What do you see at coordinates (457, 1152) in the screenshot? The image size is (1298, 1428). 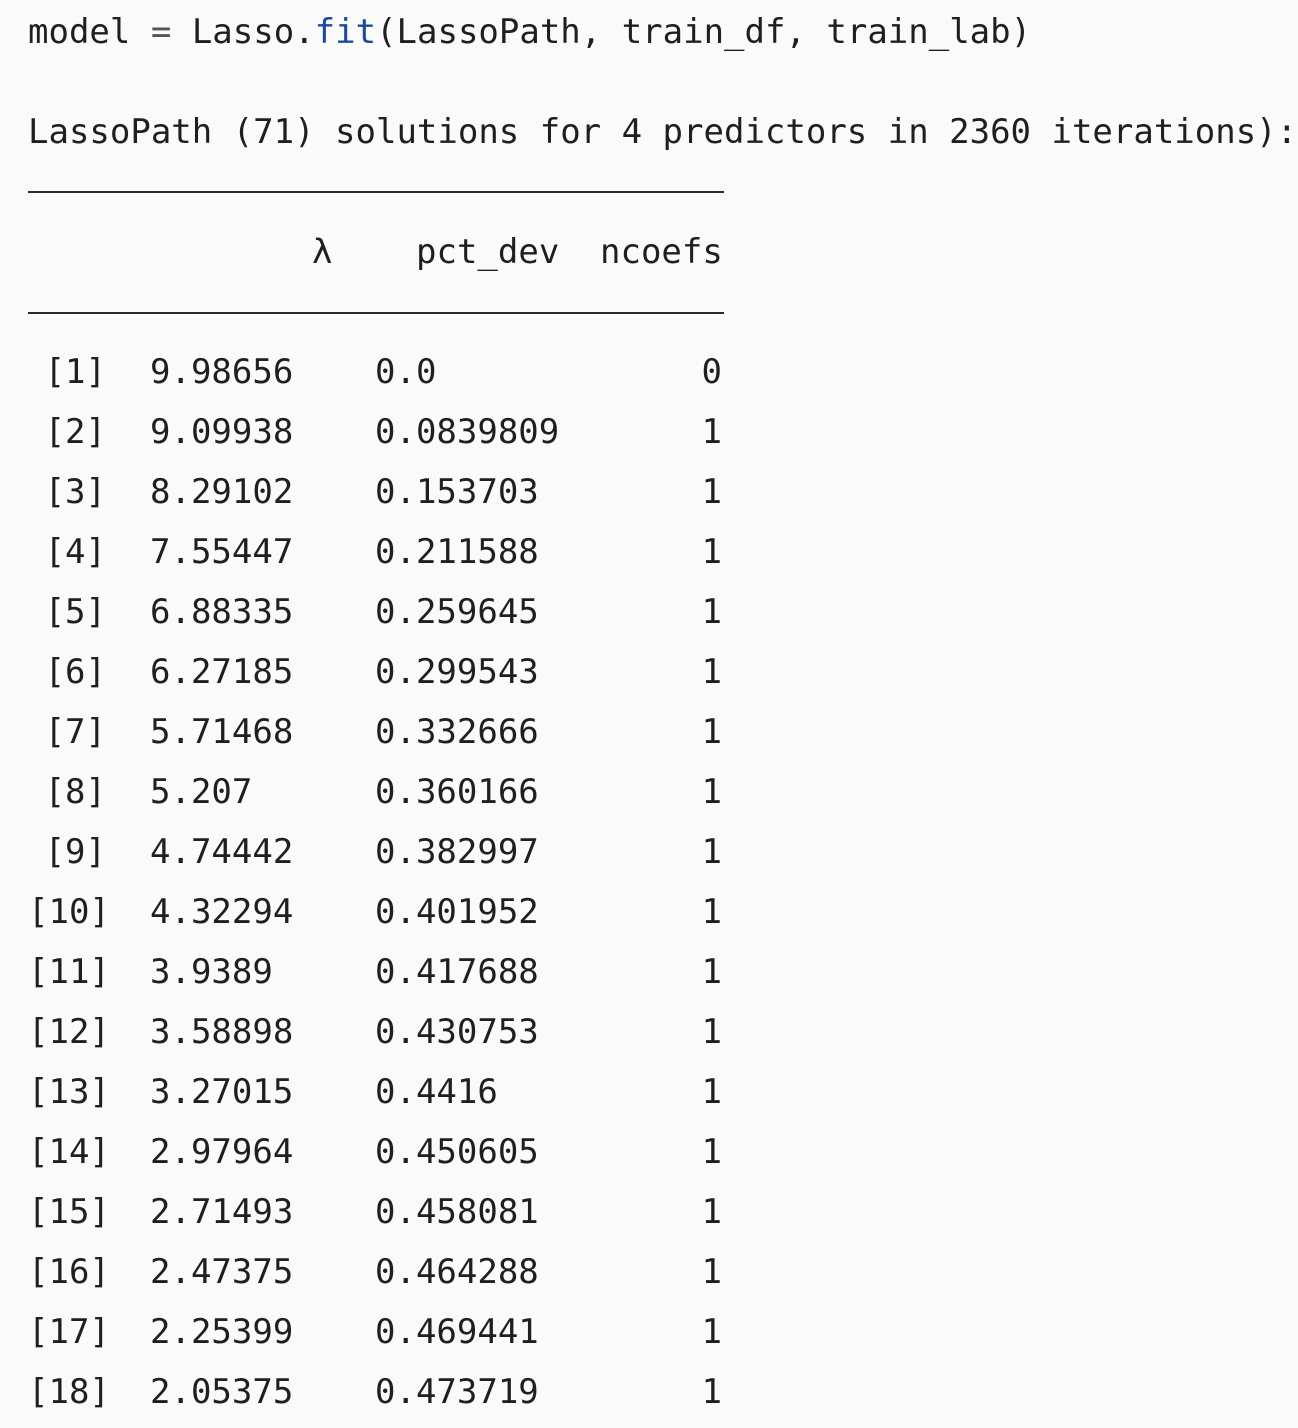 I see `row-pct-dev-value: 0.450605` at bounding box center [457, 1152].